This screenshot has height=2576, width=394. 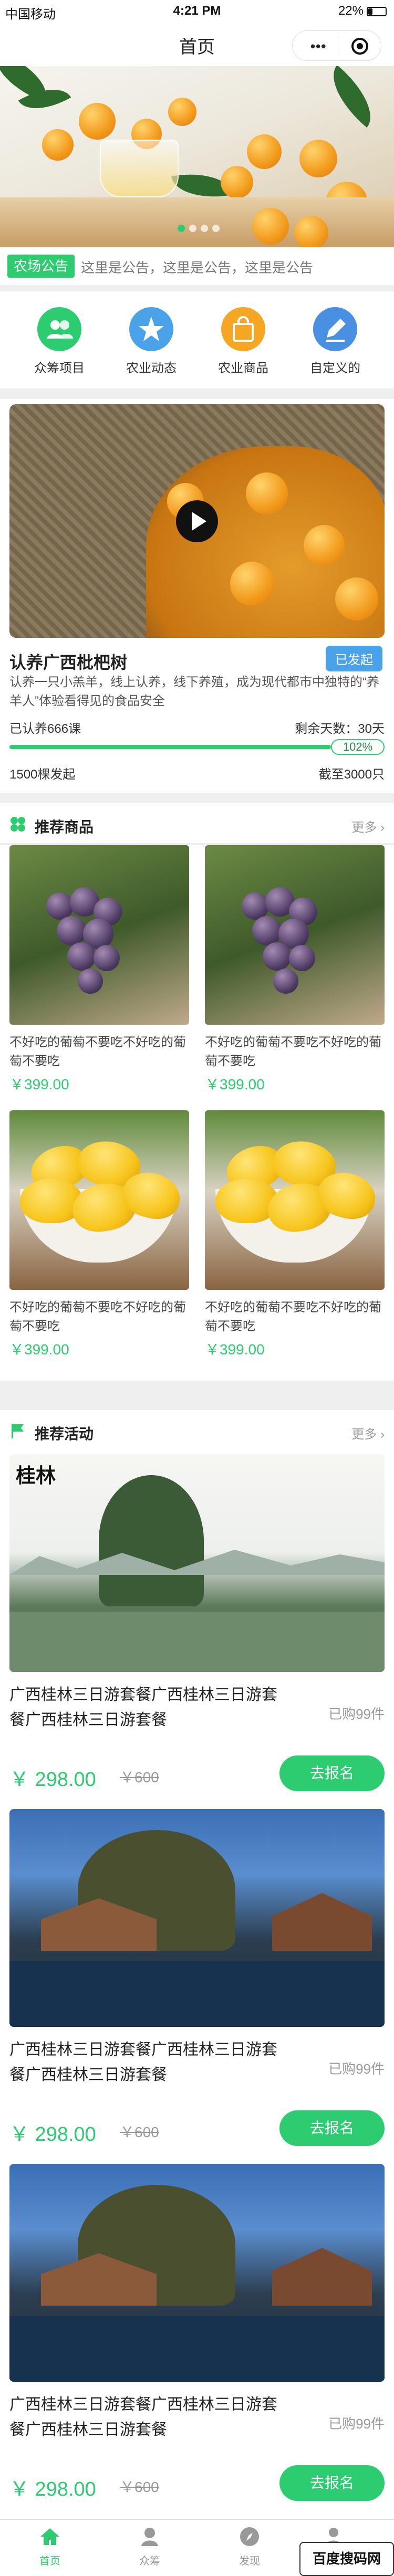 I want to click on deadline-count: 截至3000只, so click(x=351, y=774).